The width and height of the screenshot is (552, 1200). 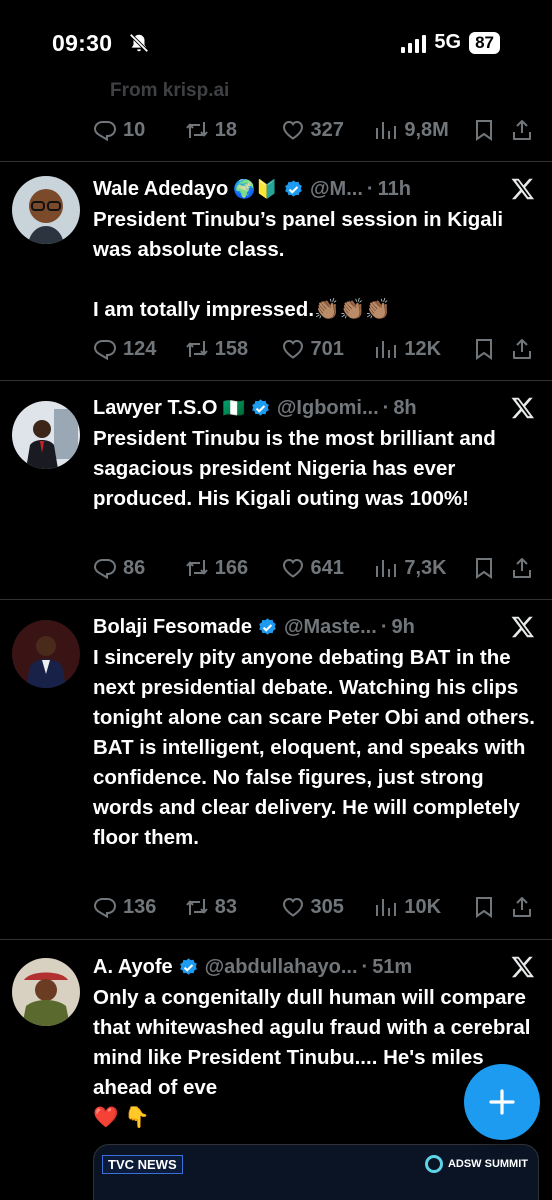 I want to click on retweet-button: 18, so click(x=233, y=130).